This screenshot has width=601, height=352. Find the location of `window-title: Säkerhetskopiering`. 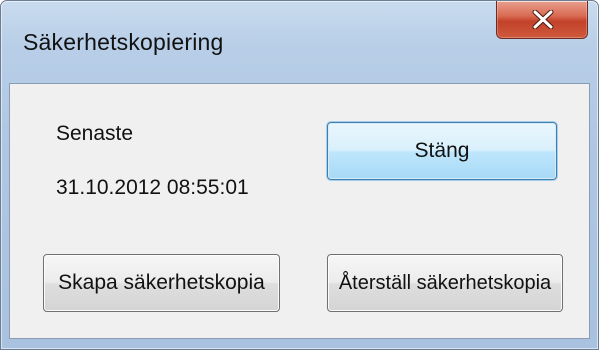

window-title: Säkerhetskopiering is located at coordinates (123, 42).